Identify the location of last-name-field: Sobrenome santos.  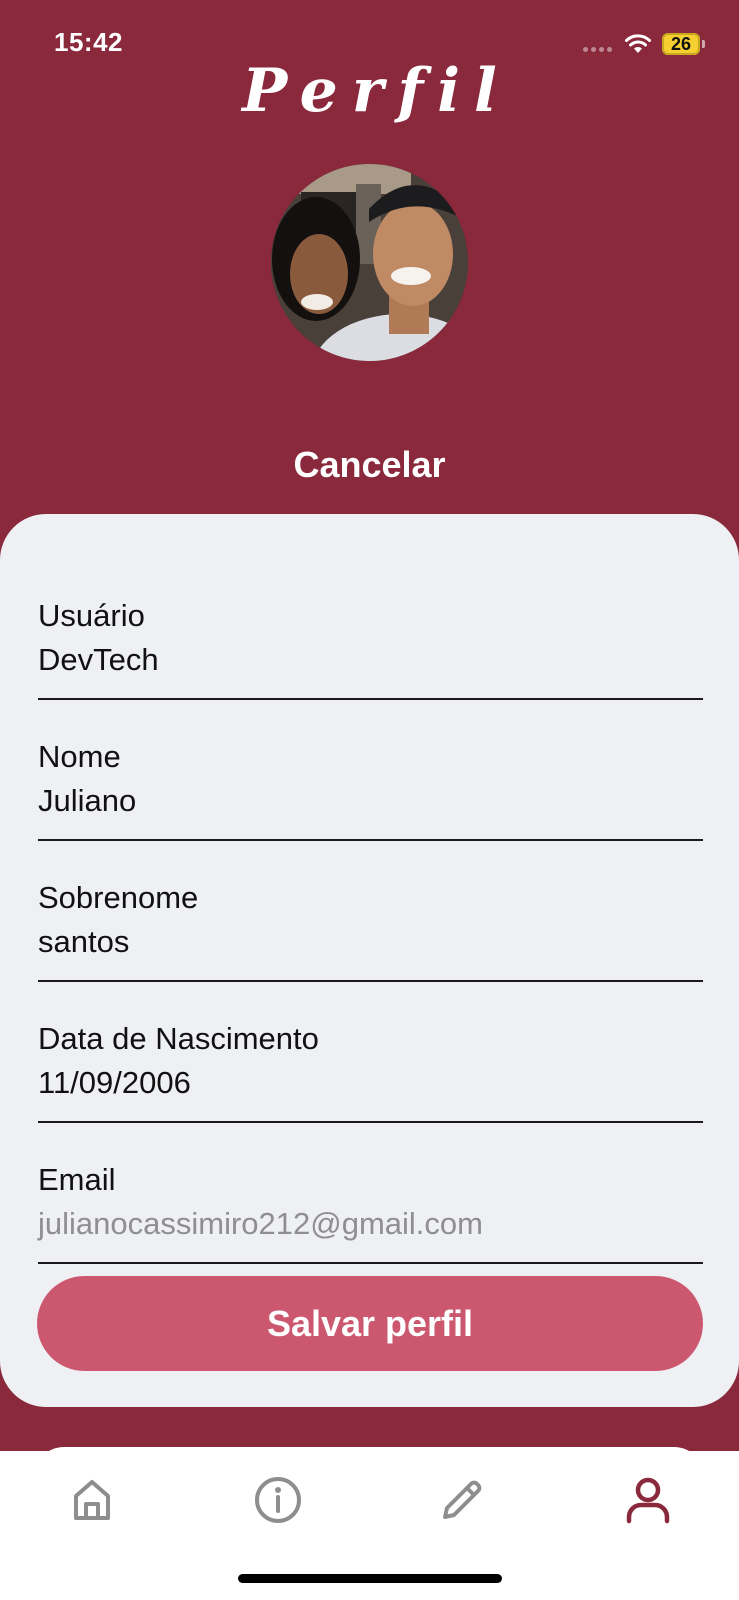
(370, 930).